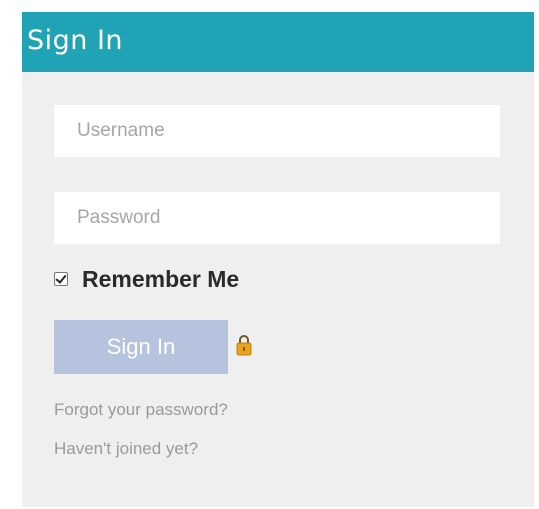 This screenshot has width=539, height=509. Describe the element at coordinates (141, 347) in the screenshot. I see `sign-in-button: Sign In` at that location.